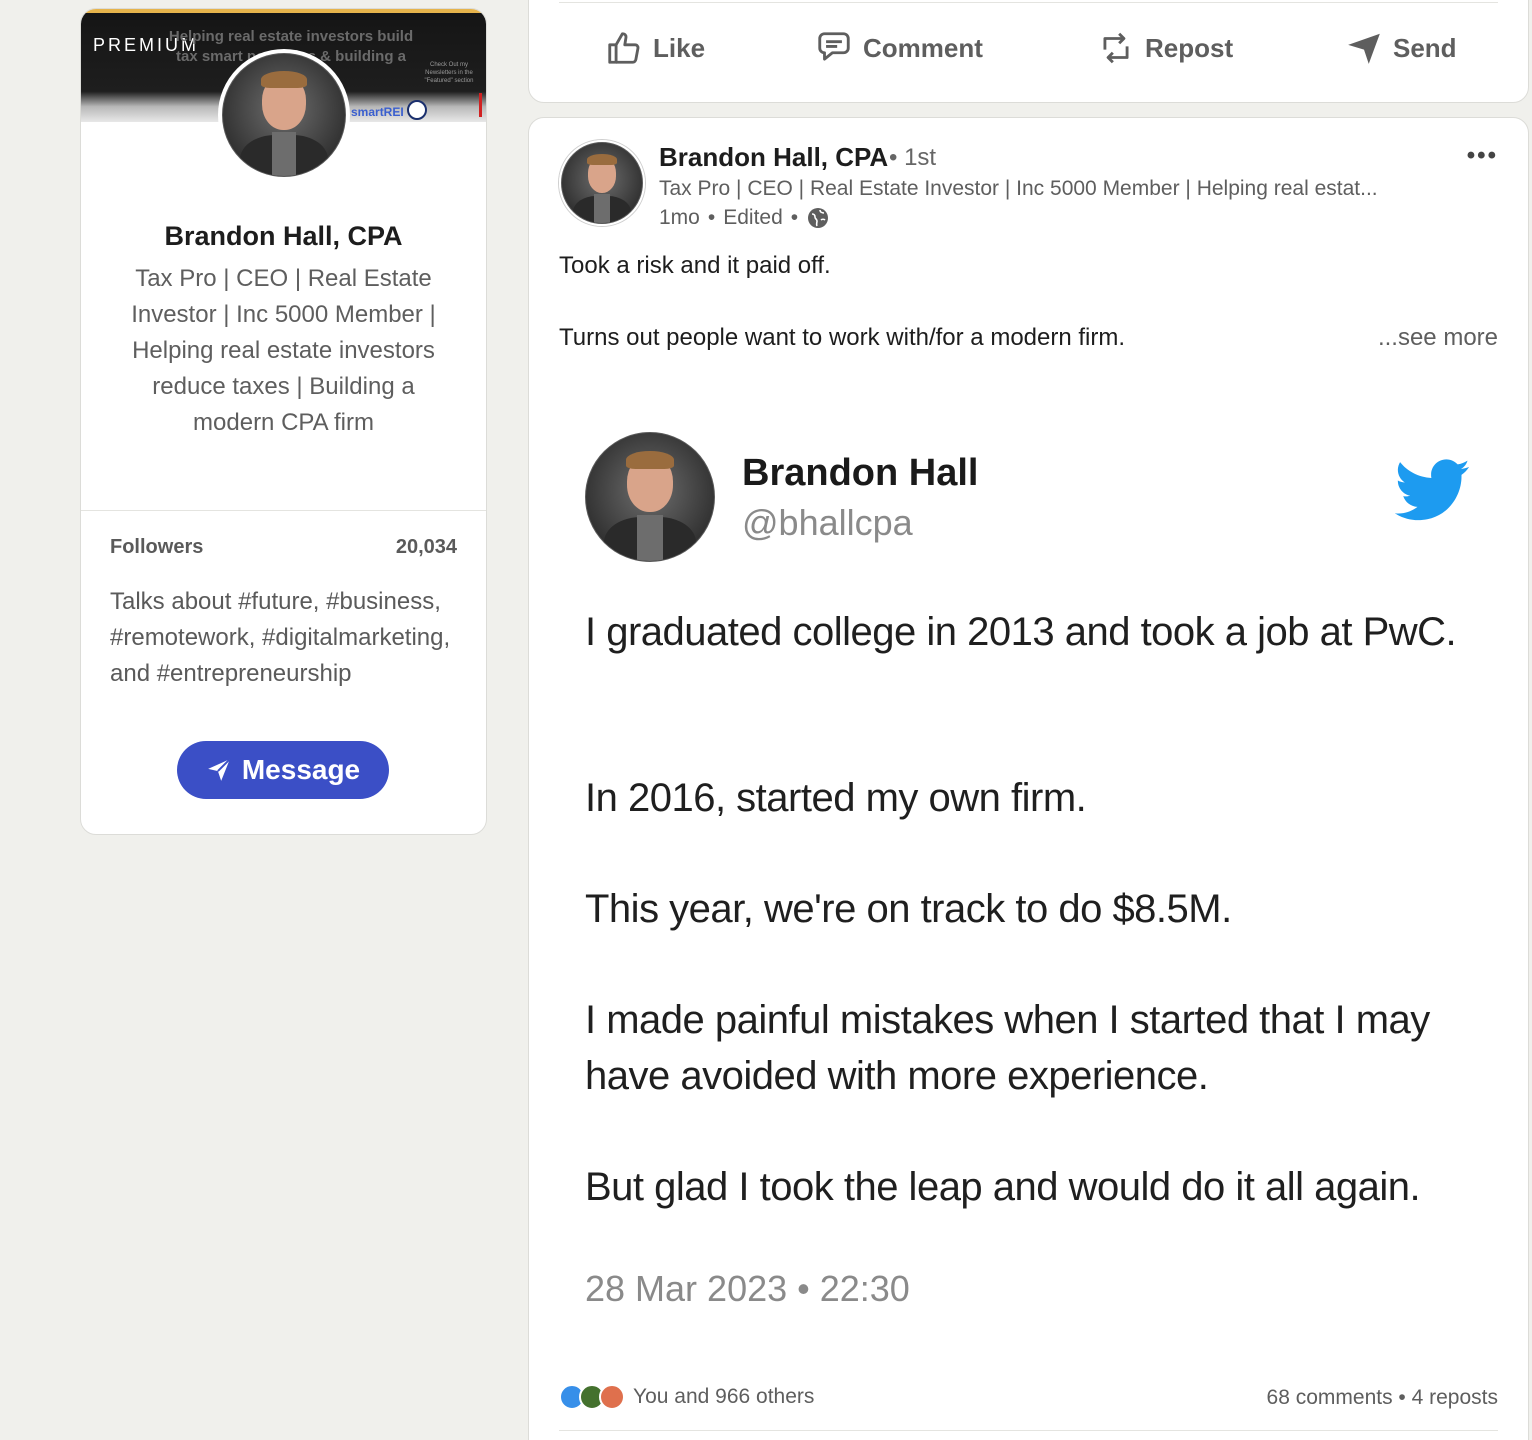 The image size is (1532, 1440). I want to click on tweet-name: Brandon Hall, so click(860, 473).